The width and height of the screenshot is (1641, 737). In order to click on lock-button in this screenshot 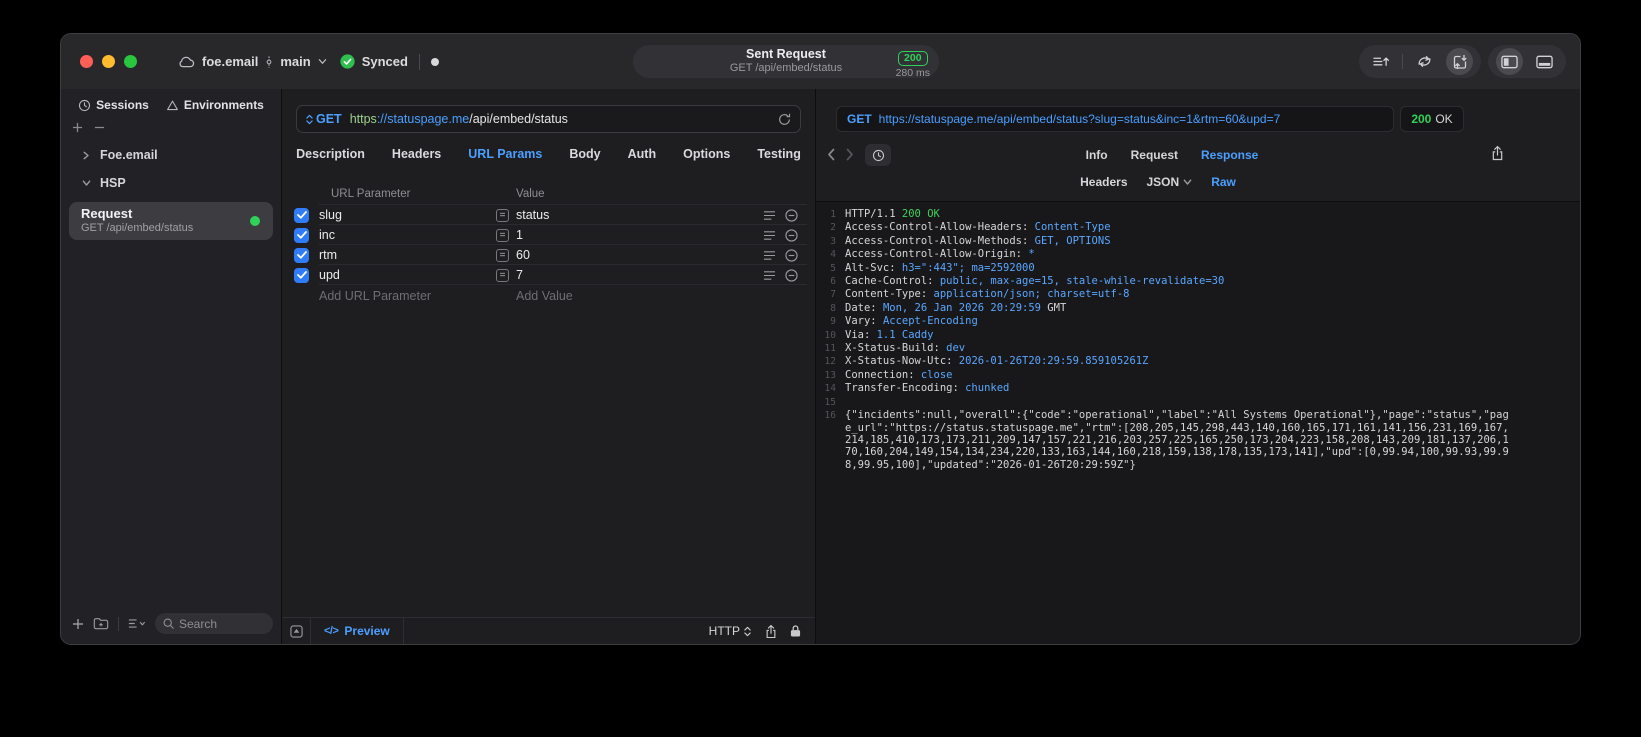, I will do `click(795, 631)`.